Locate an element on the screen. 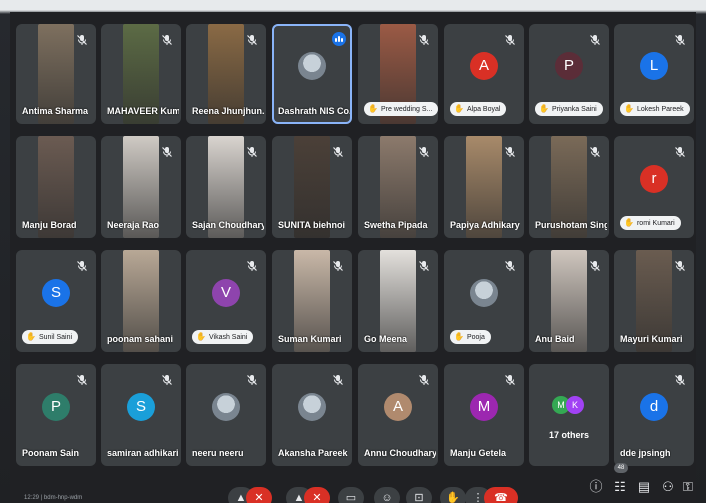  participant-tile: A ✋ Alpa Boyal is located at coordinates (484, 74).